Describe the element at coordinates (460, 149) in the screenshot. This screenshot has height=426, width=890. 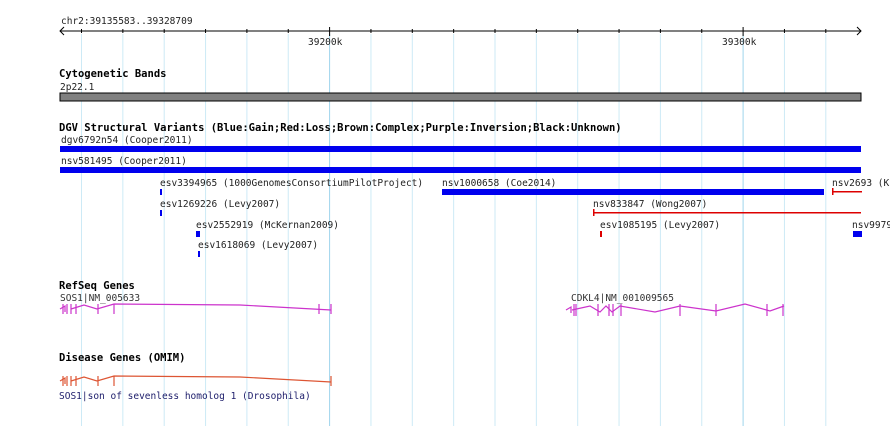
I see `feature-bar-dgv6792n54` at that location.